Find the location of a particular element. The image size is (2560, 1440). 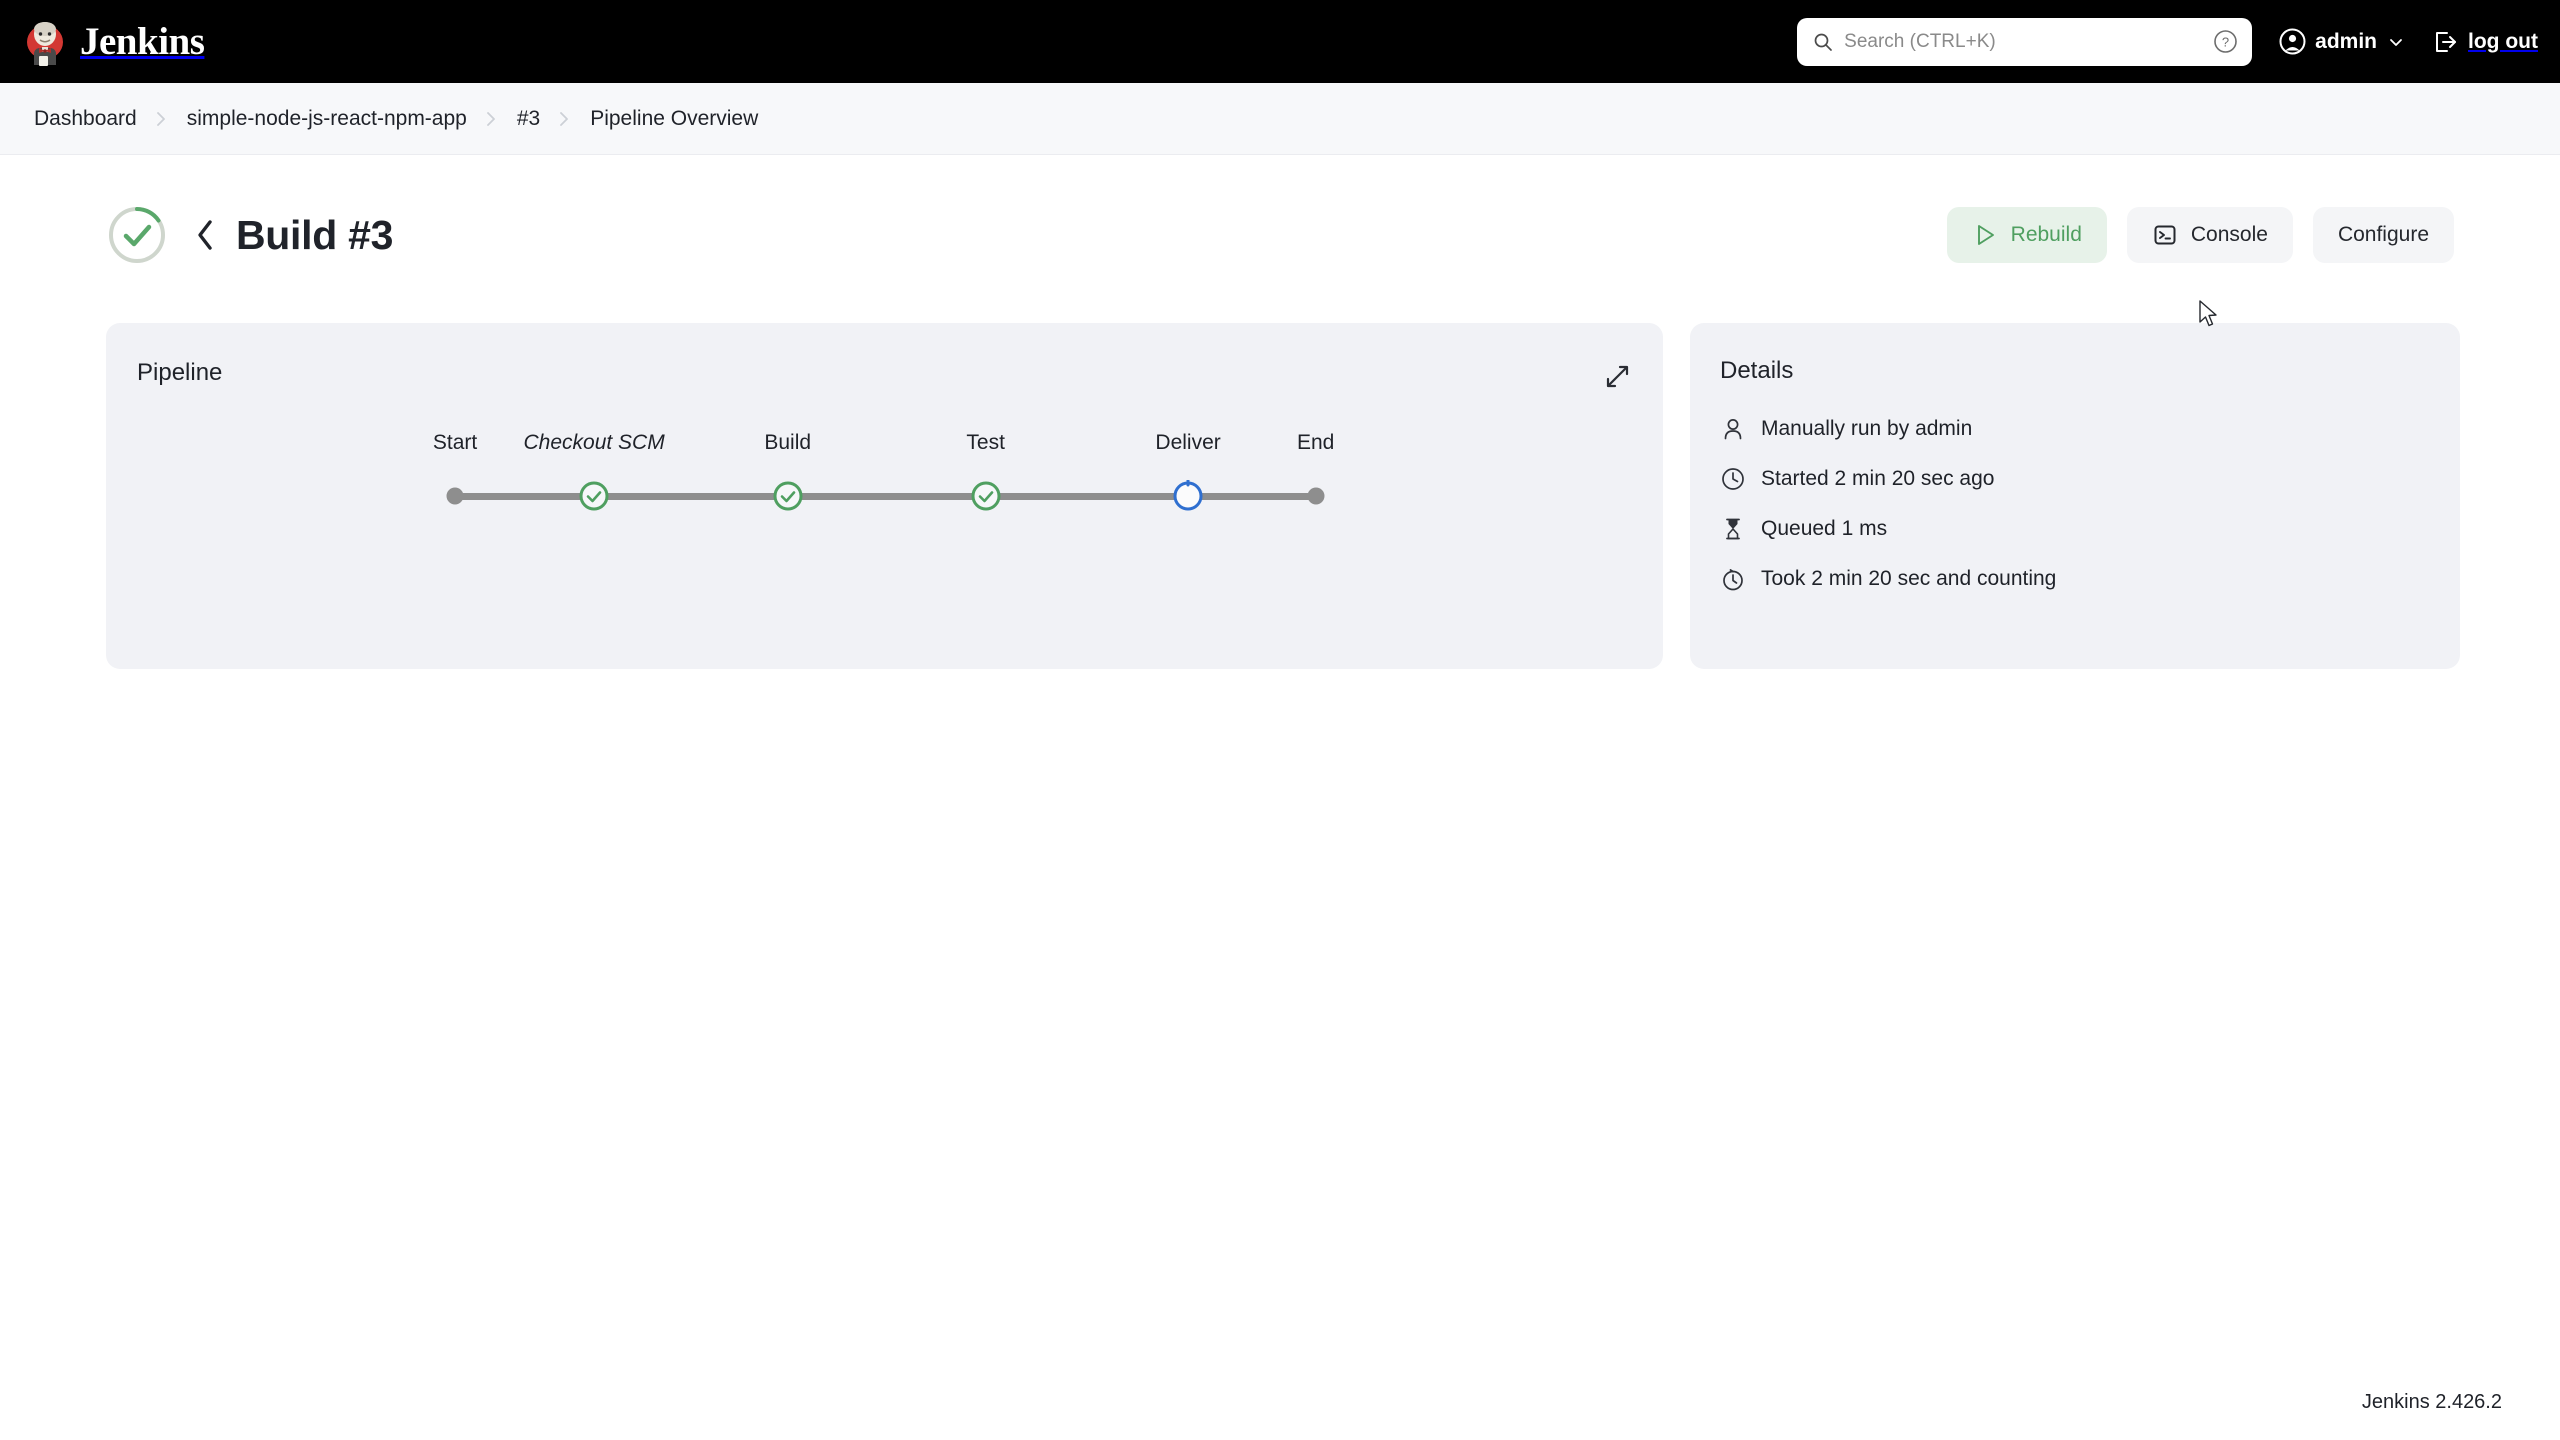

user-menu-button: admin is located at coordinates (2341, 41).